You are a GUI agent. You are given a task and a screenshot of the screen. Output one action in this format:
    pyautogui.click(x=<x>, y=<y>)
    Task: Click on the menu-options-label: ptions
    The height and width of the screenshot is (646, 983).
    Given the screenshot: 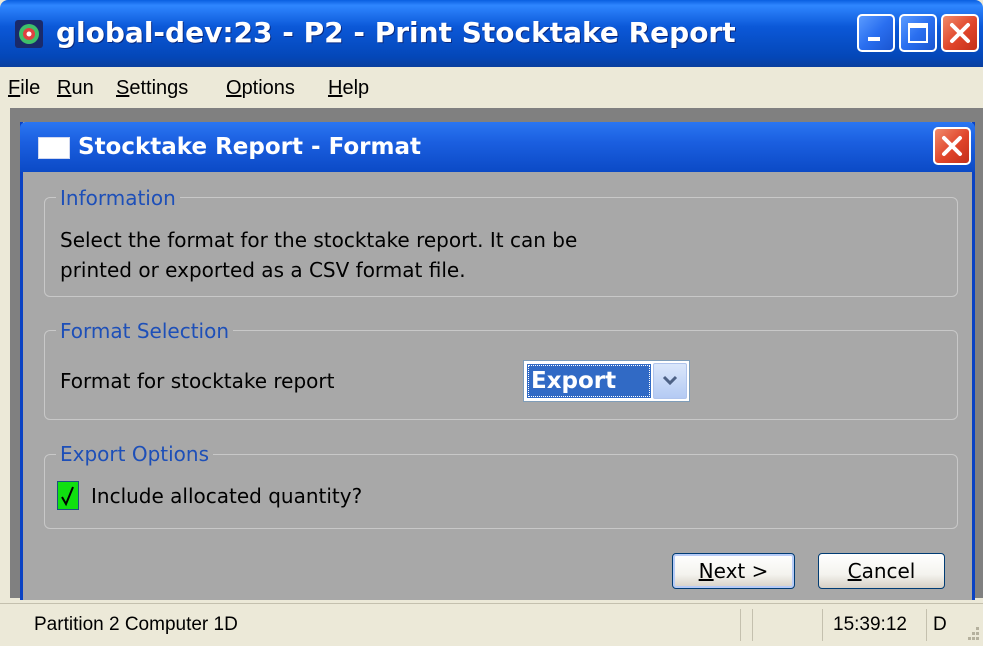 What is the action you would take?
    pyautogui.click(x=268, y=88)
    